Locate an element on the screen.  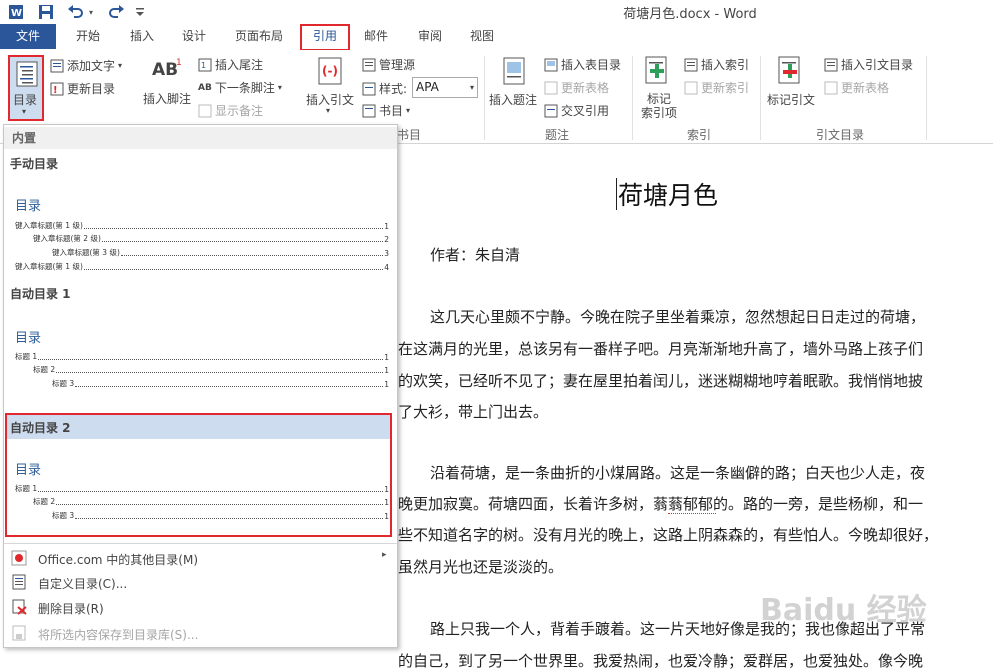
toc-row: 标题 11 is located at coordinates (202, 489).